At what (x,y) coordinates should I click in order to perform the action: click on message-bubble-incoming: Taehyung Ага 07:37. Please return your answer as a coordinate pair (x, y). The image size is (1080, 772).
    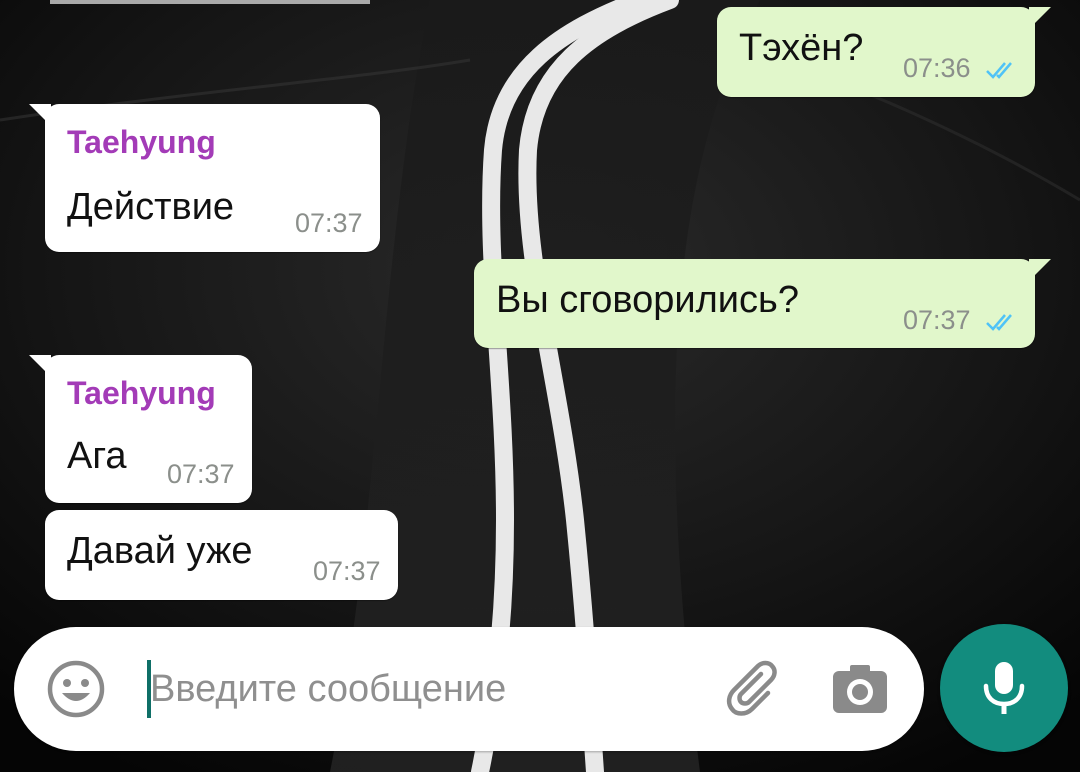
    Looking at the image, I should click on (140, 429).